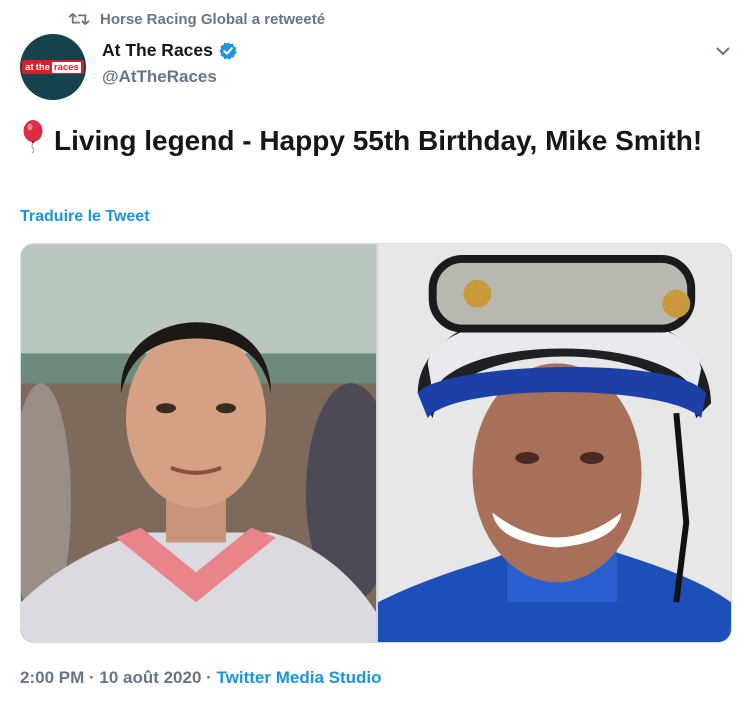  I want to click on author-block: At The Races @AtTheRaces, so click(170, 63).